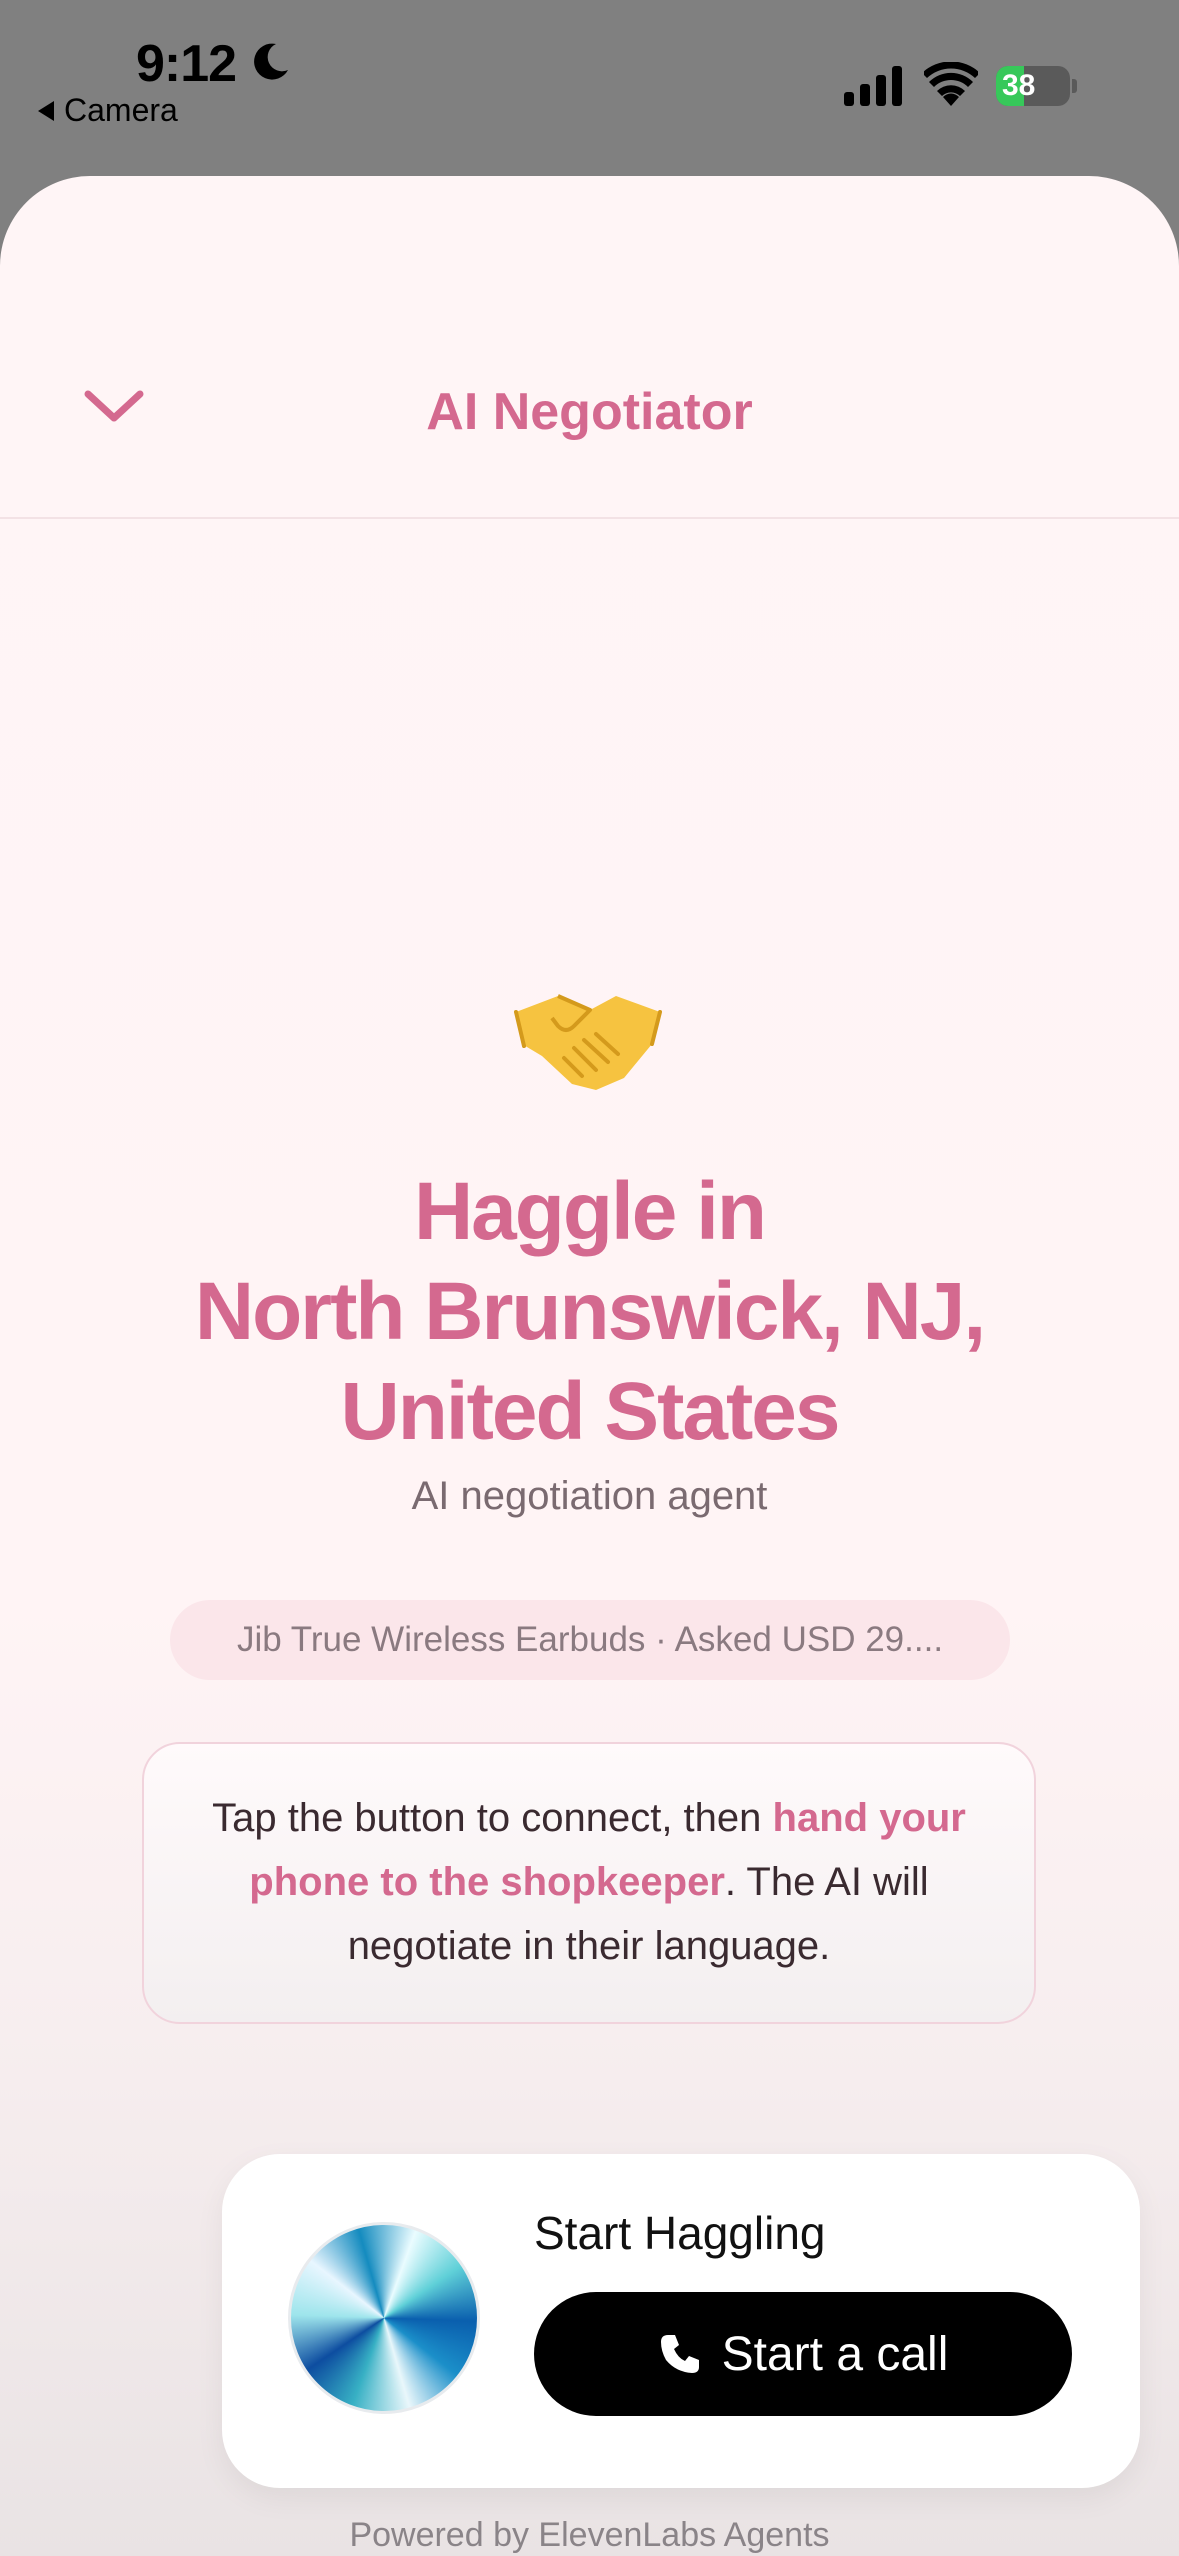 Image resolution: width=1179 pixels, height=2556 pixels. What do you see at coordinates (835, 2354) in the screenshot?
I see `start-call-label: Start a call` at bounding box center [835, 2354].